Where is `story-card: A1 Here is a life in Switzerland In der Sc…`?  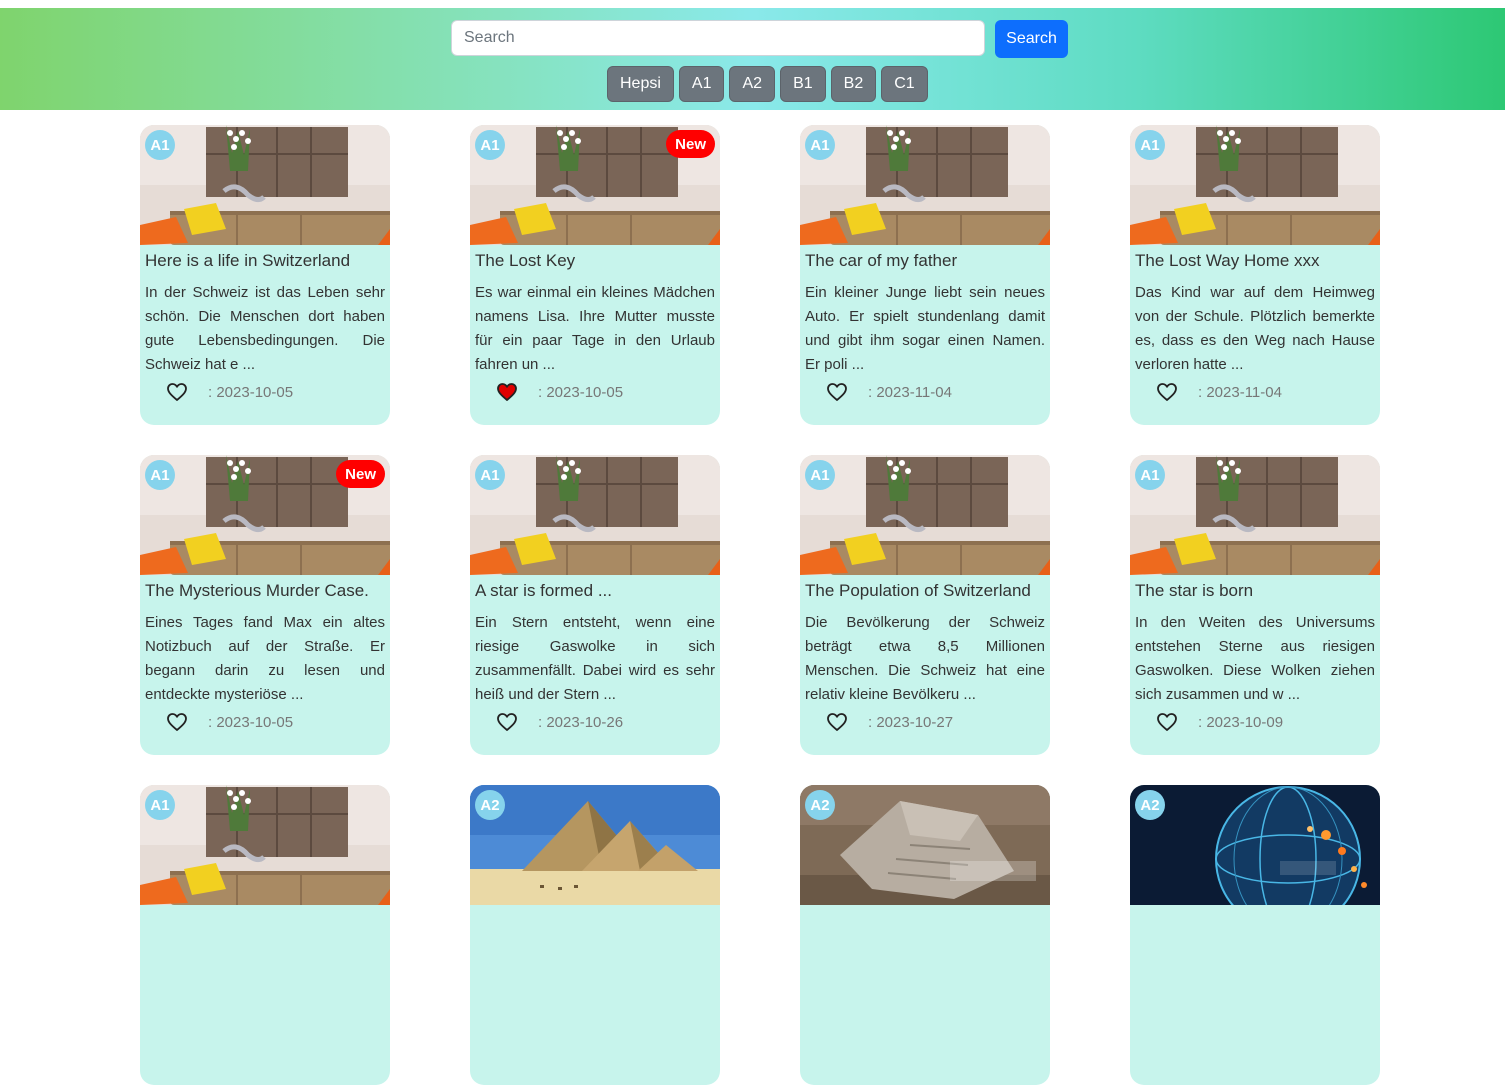
story-card: A1 Here is a life in Switzerland In der Sc… is located at coordinates (265, 275).